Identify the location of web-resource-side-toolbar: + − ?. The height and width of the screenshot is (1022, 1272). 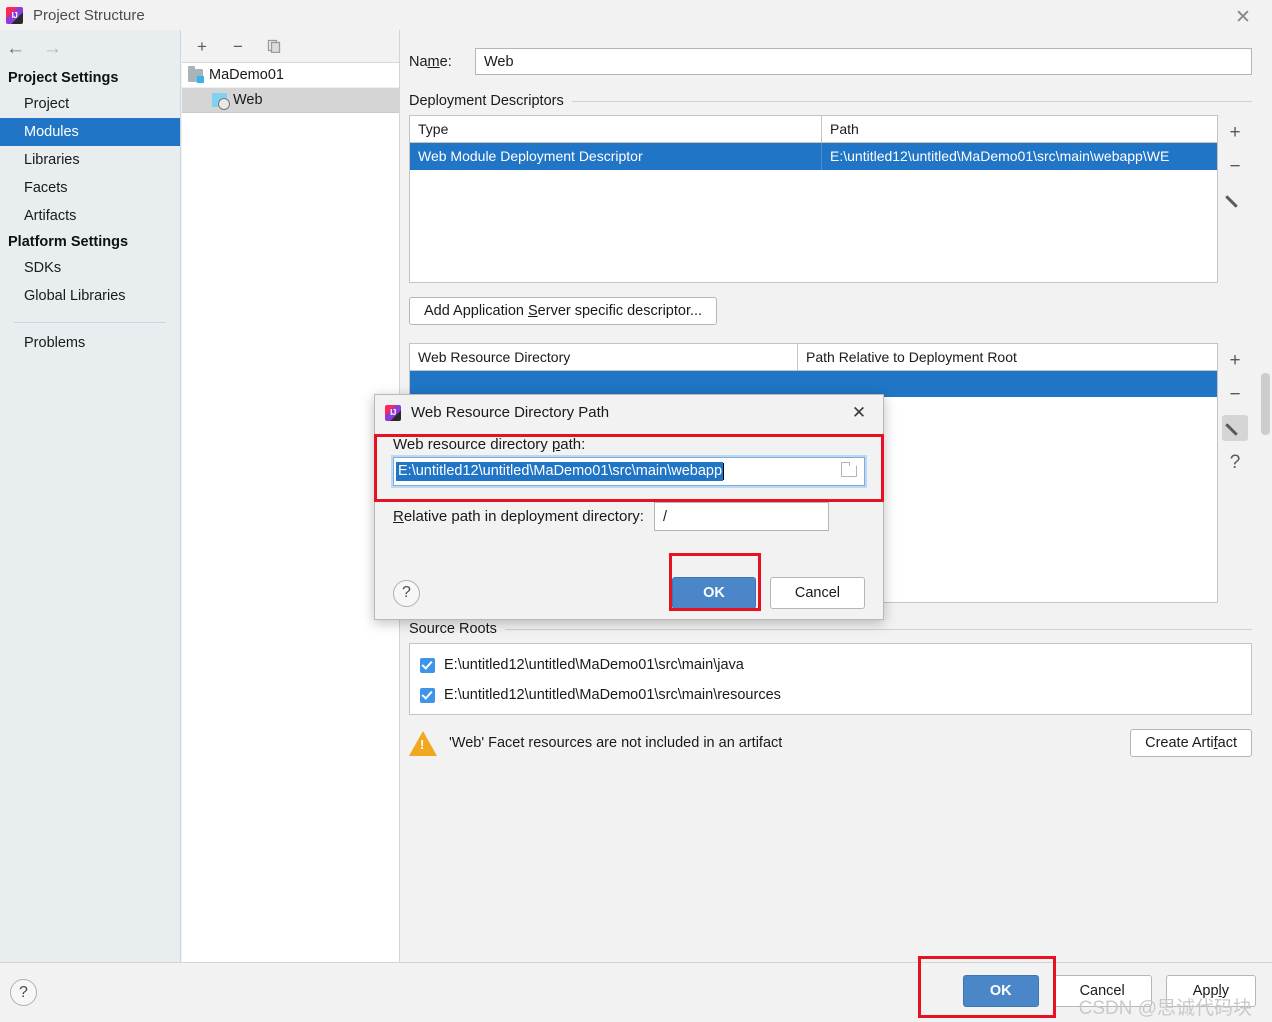
(1235, 473).